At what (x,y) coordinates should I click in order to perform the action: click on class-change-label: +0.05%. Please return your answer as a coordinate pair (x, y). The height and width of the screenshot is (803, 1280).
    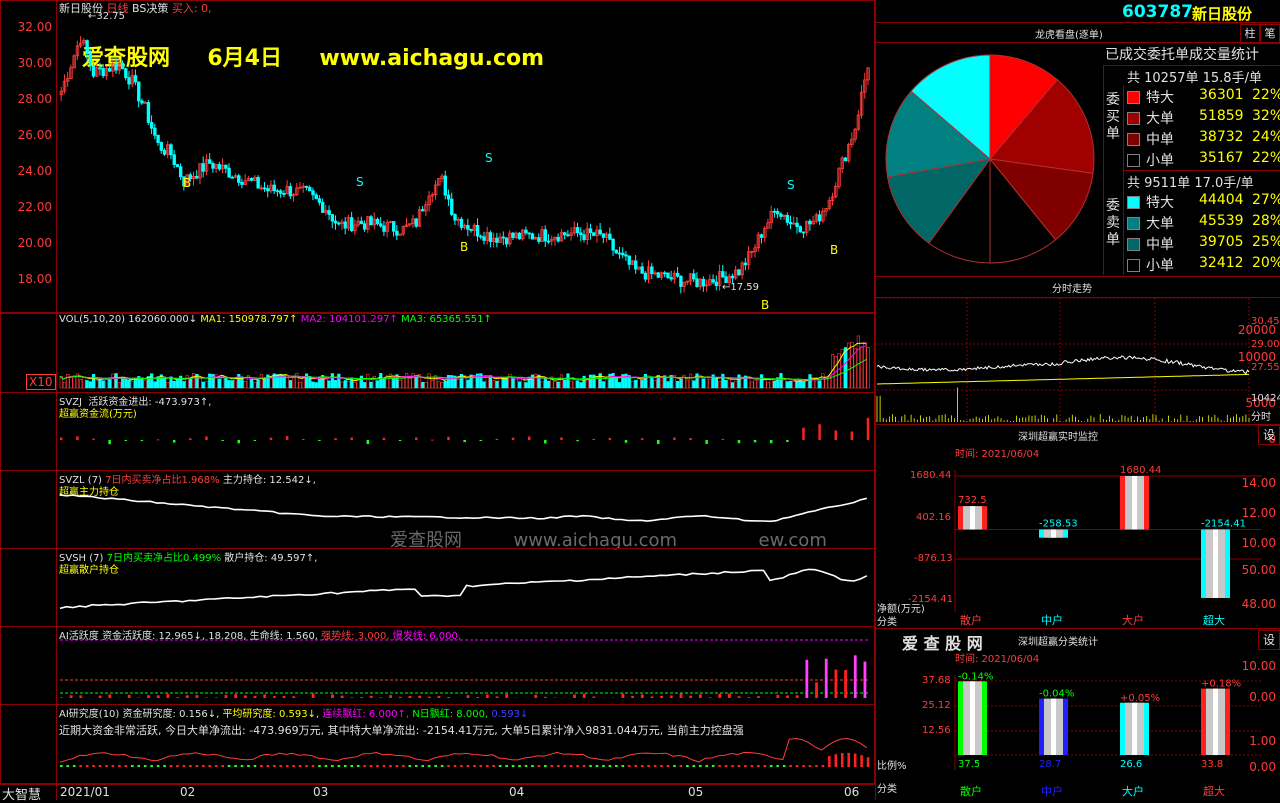
    Looking at the image, I should click on (1140, 698).